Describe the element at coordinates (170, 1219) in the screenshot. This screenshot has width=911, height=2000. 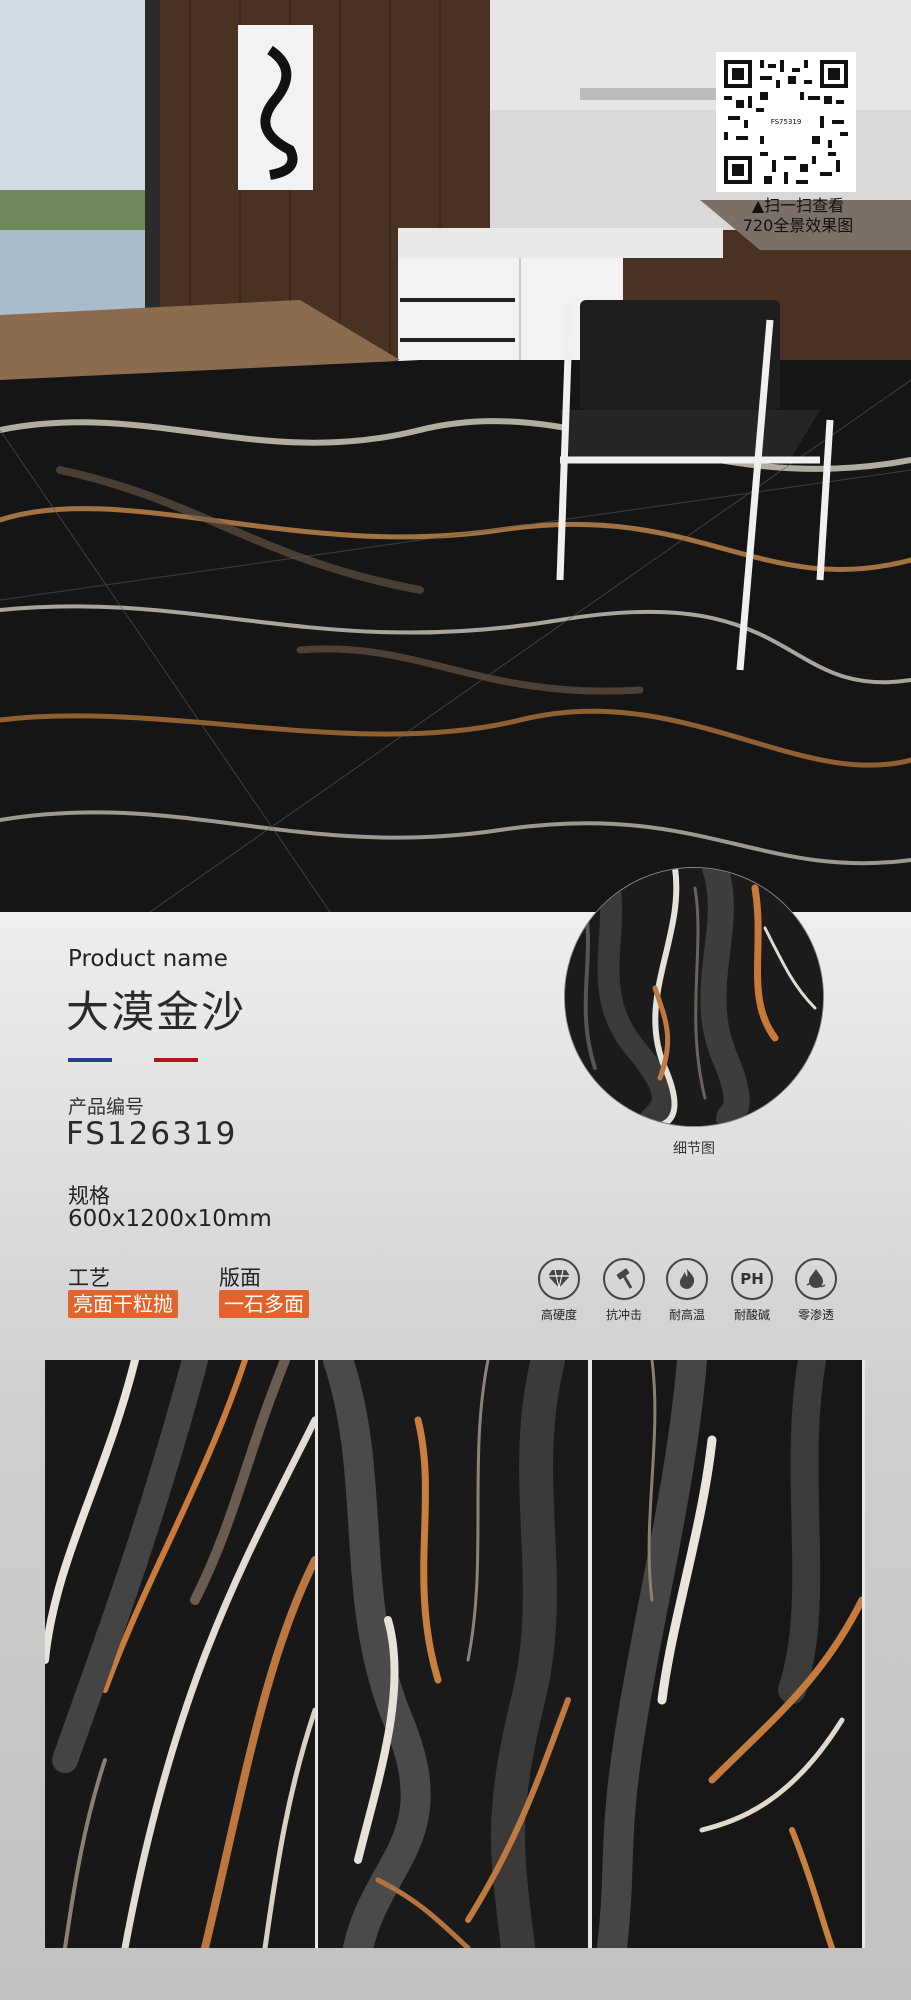
I see `spec-value: 600x1200x10mm` at that location.